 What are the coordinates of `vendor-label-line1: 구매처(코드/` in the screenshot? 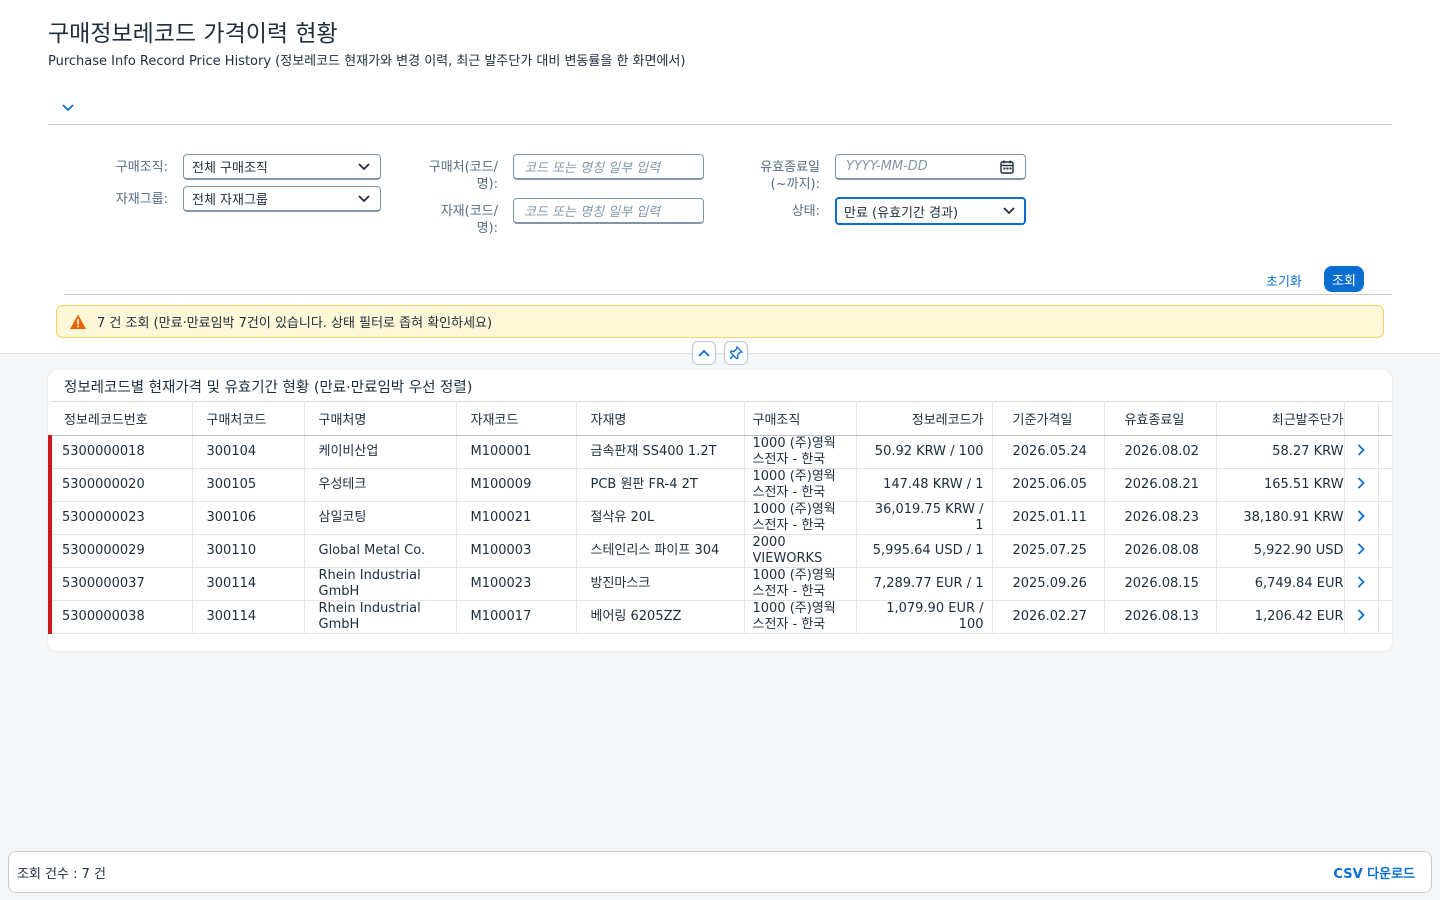 It's located at (463, 167).